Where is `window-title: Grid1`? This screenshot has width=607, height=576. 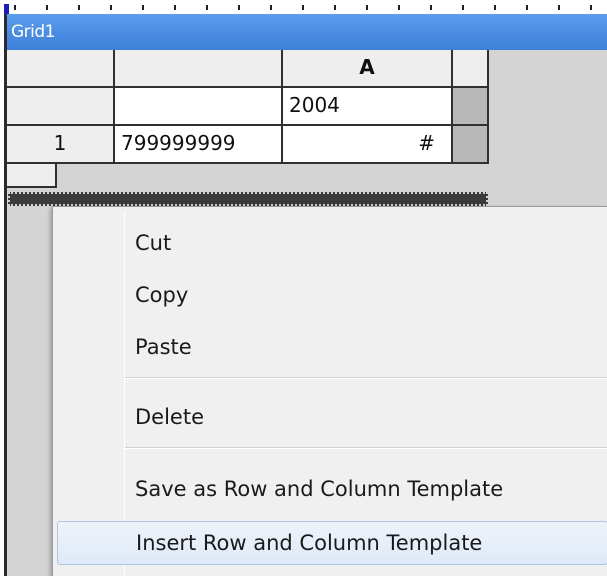
window-title: Grid1 is located at coordinates (307, 32).